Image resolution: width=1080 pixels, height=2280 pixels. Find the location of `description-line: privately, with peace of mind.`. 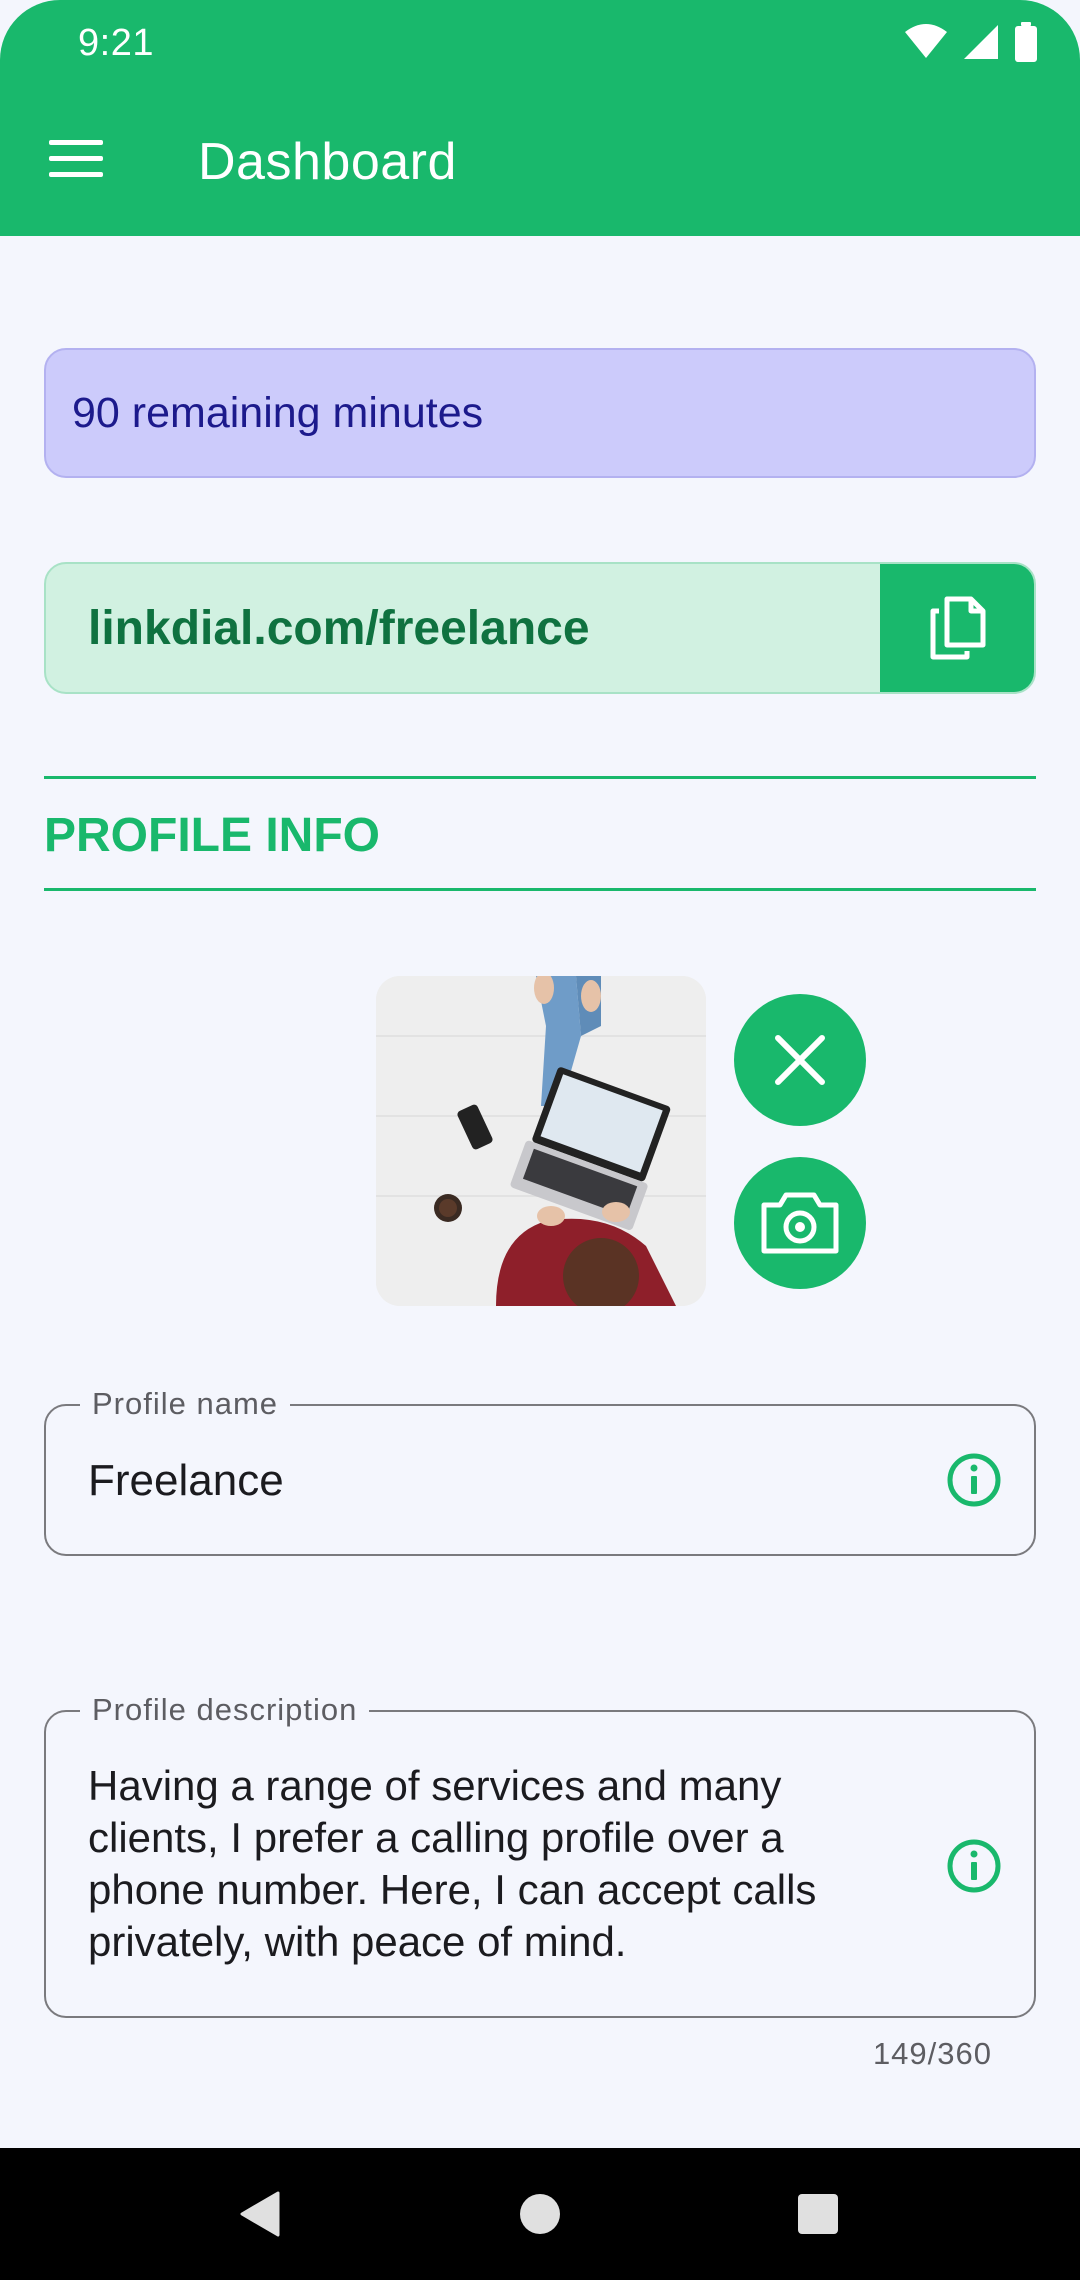

description-line: privately, with peace of mind. is located at coordinates (357, 1941).